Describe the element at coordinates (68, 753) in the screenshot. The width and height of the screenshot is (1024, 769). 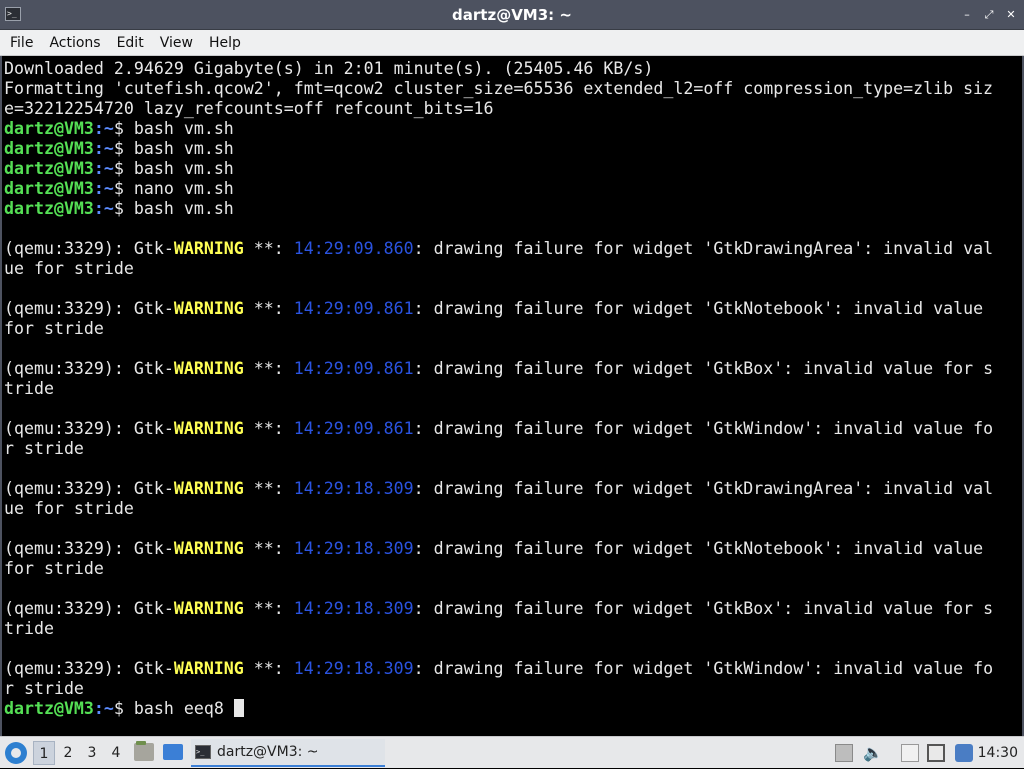
I see `workspace-2: 2` at that location.